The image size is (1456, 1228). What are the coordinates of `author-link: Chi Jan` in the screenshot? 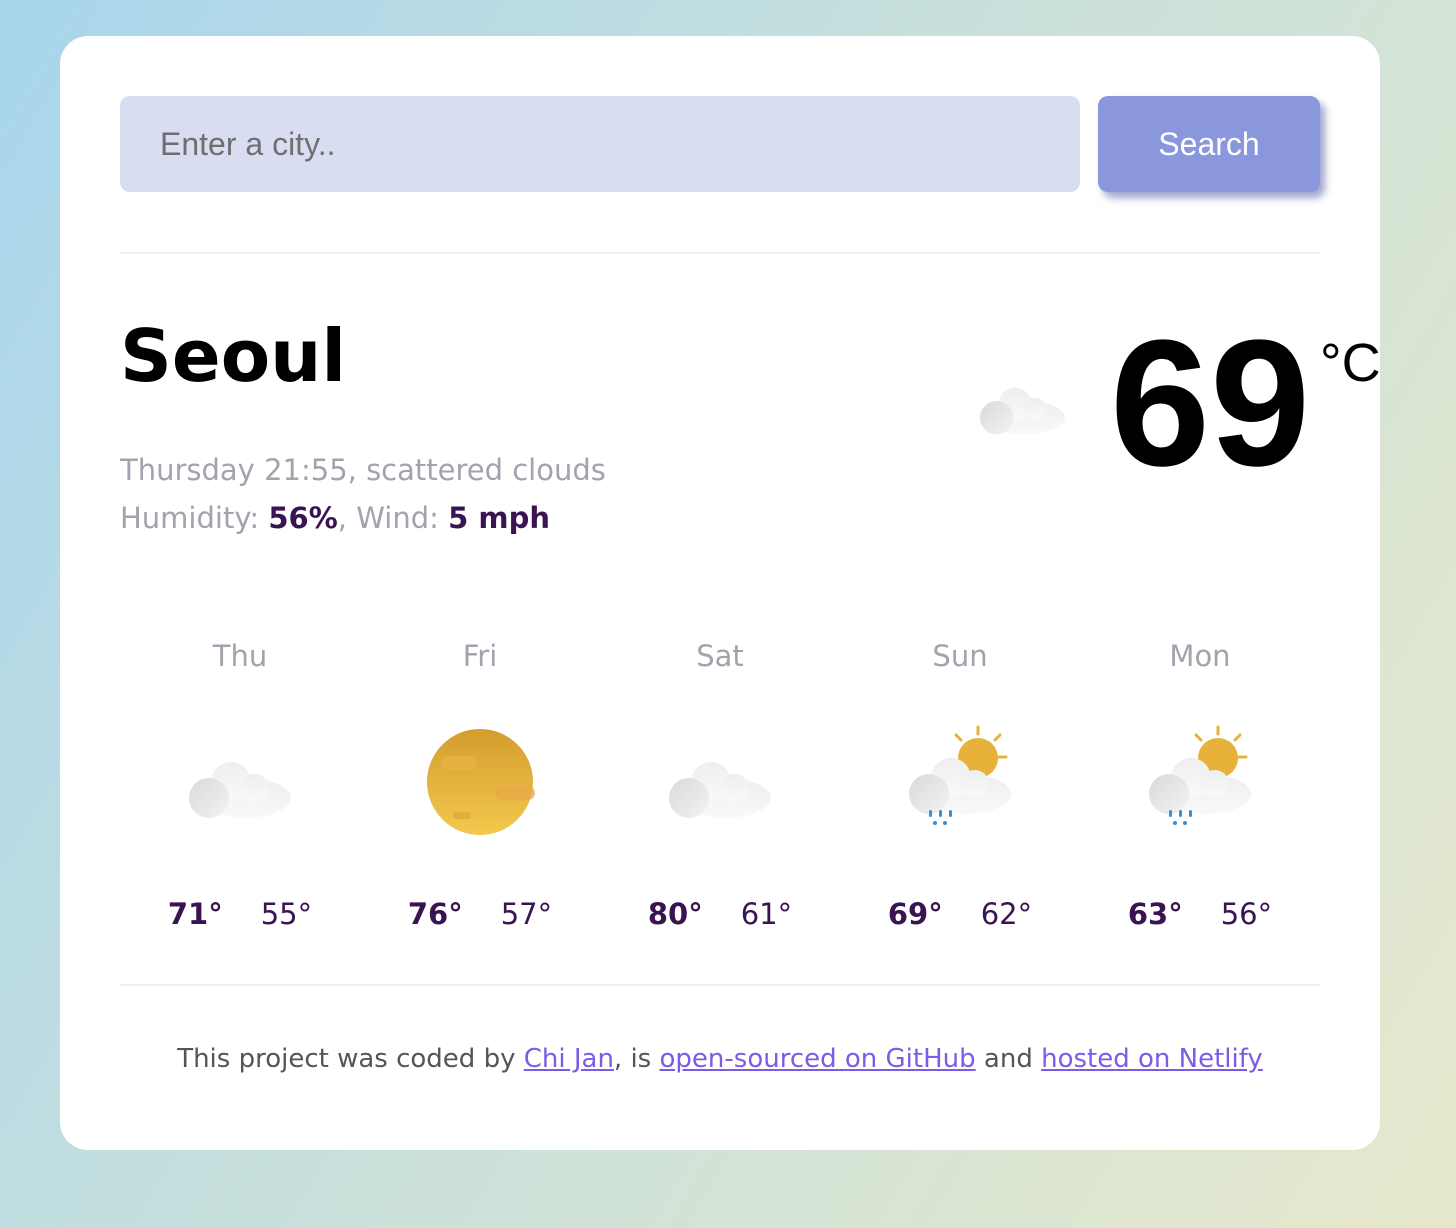 It's located at (569, 1059).